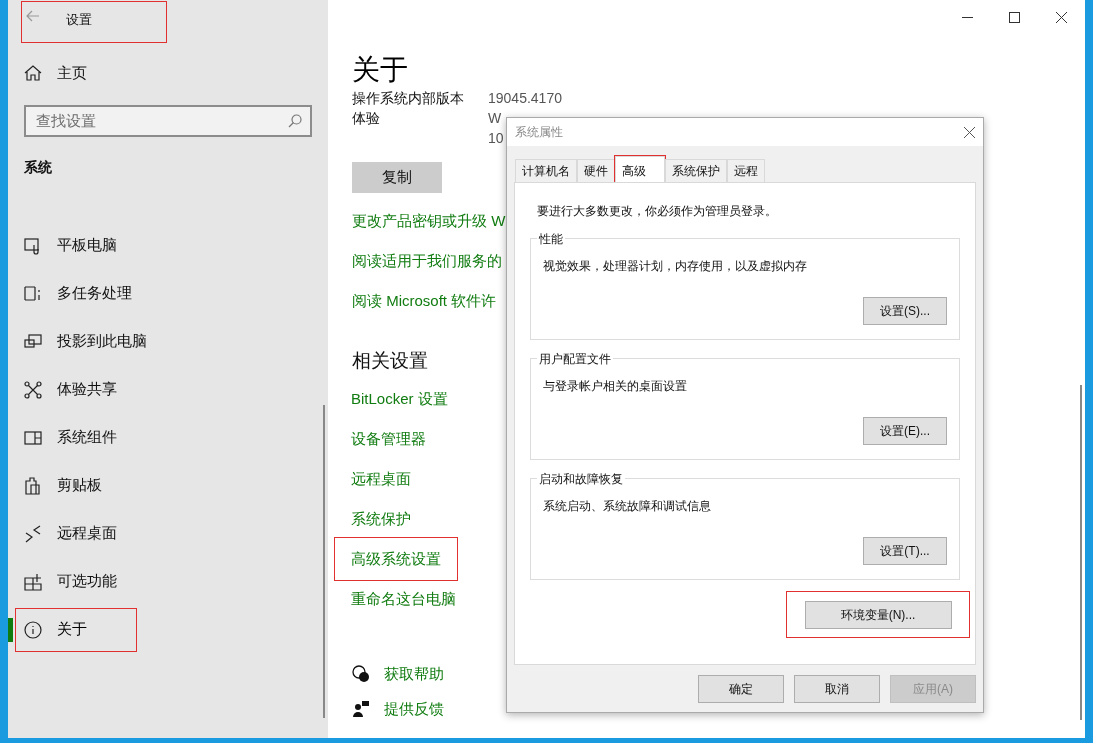  I want to click on tablet-icon, so click(33, 245).